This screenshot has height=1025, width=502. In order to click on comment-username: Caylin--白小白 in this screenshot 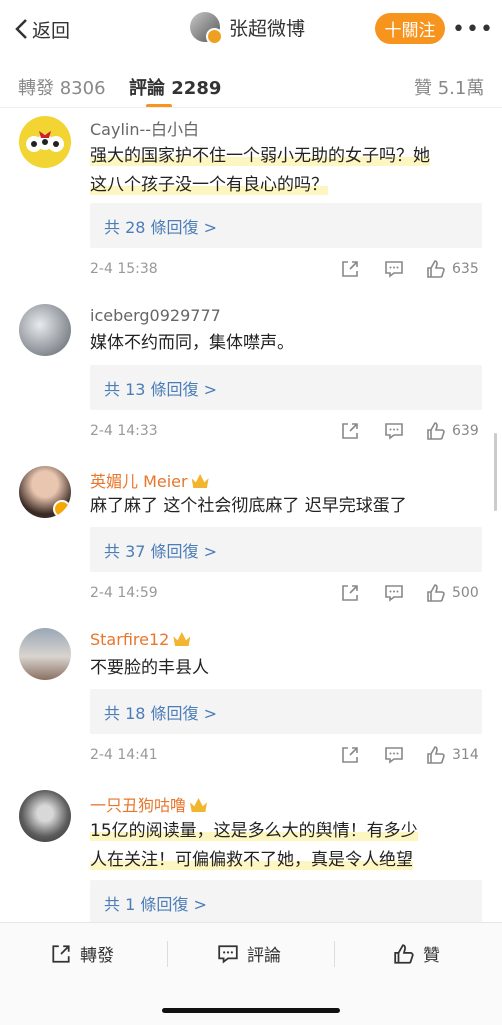, I will do `click(144, 128)`.